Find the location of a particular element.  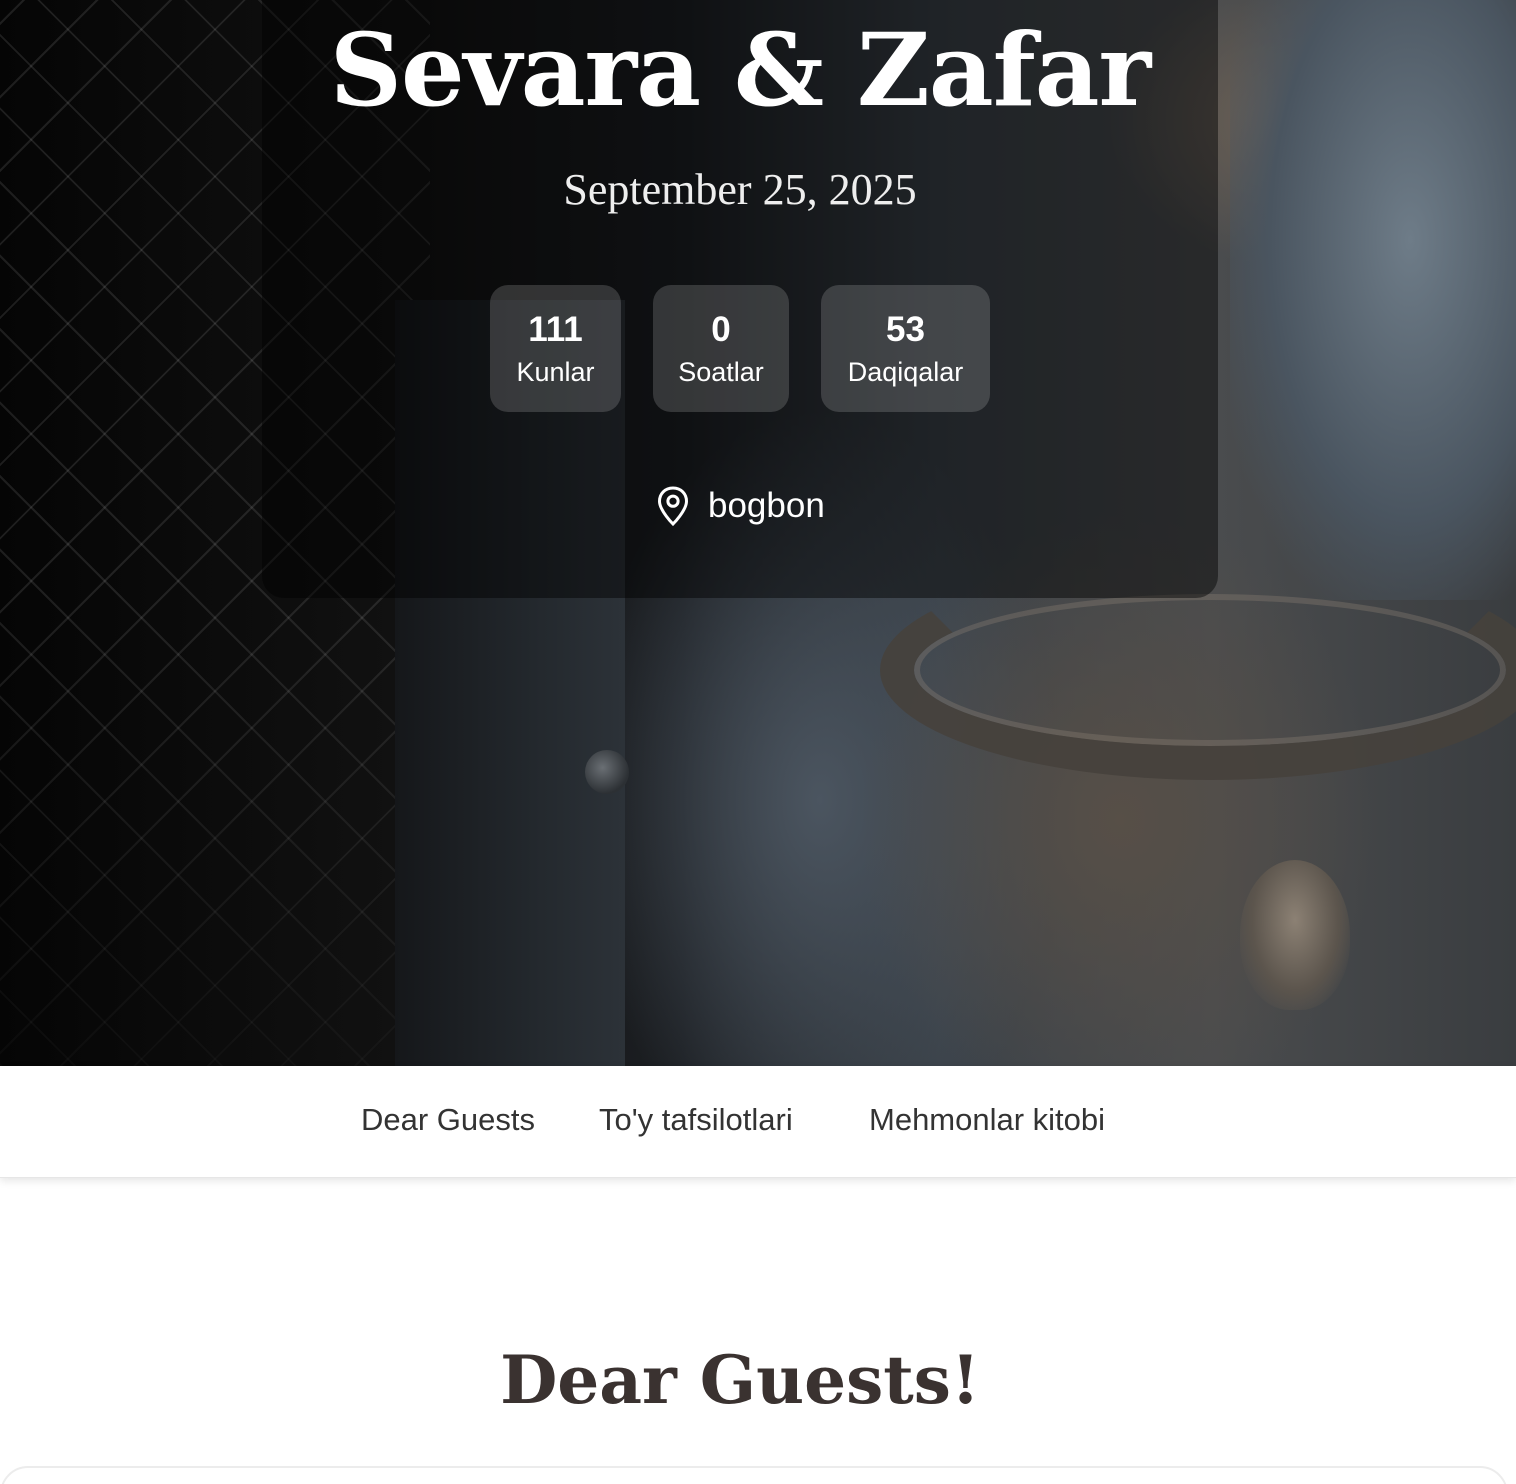

hero-photo-button is located at coordinates (607, 772).